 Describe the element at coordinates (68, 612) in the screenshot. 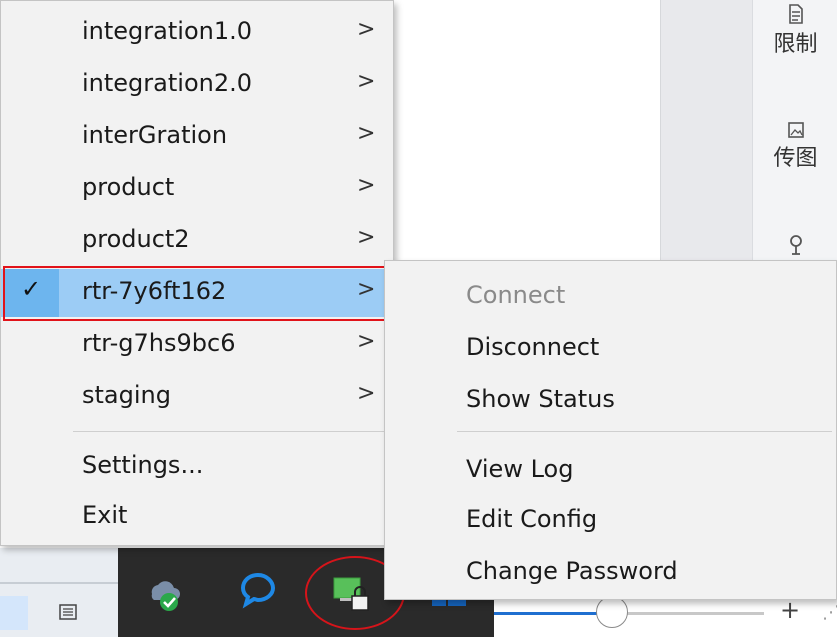

I see `list-icon` at that location.